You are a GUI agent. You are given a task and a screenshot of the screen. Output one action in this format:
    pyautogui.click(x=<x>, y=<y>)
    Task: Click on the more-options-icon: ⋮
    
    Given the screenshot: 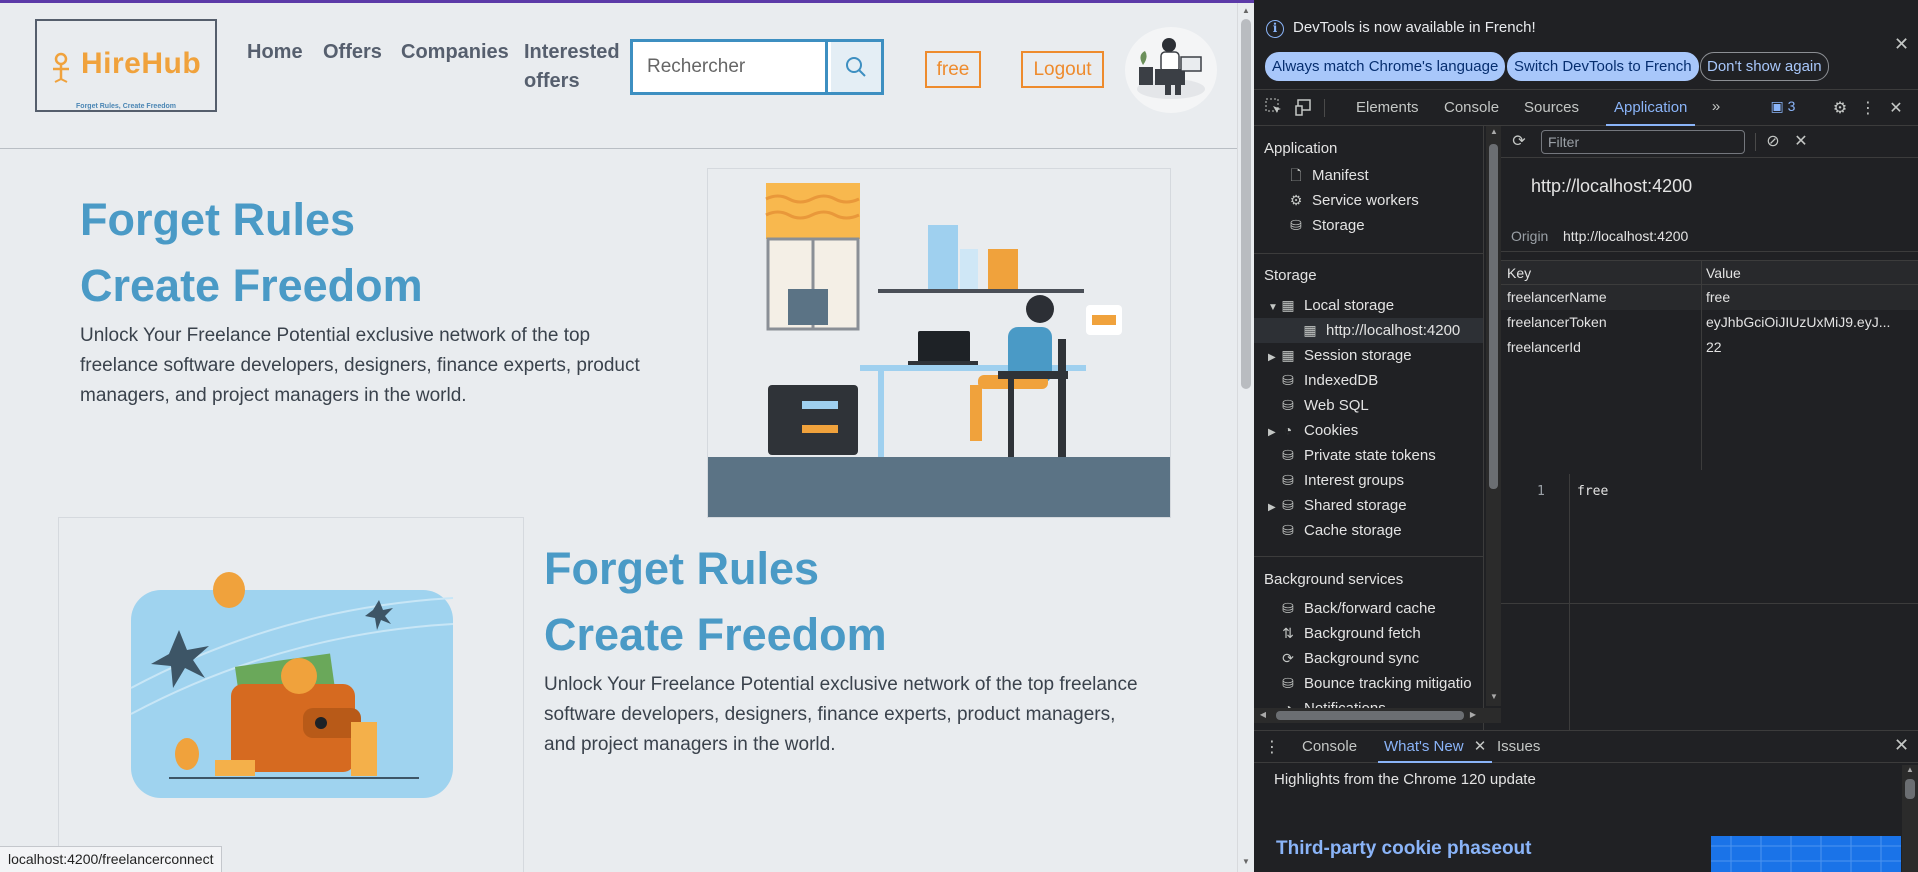 What is the action you would take?
    pyautogui.click(x=1868, y=108)
    